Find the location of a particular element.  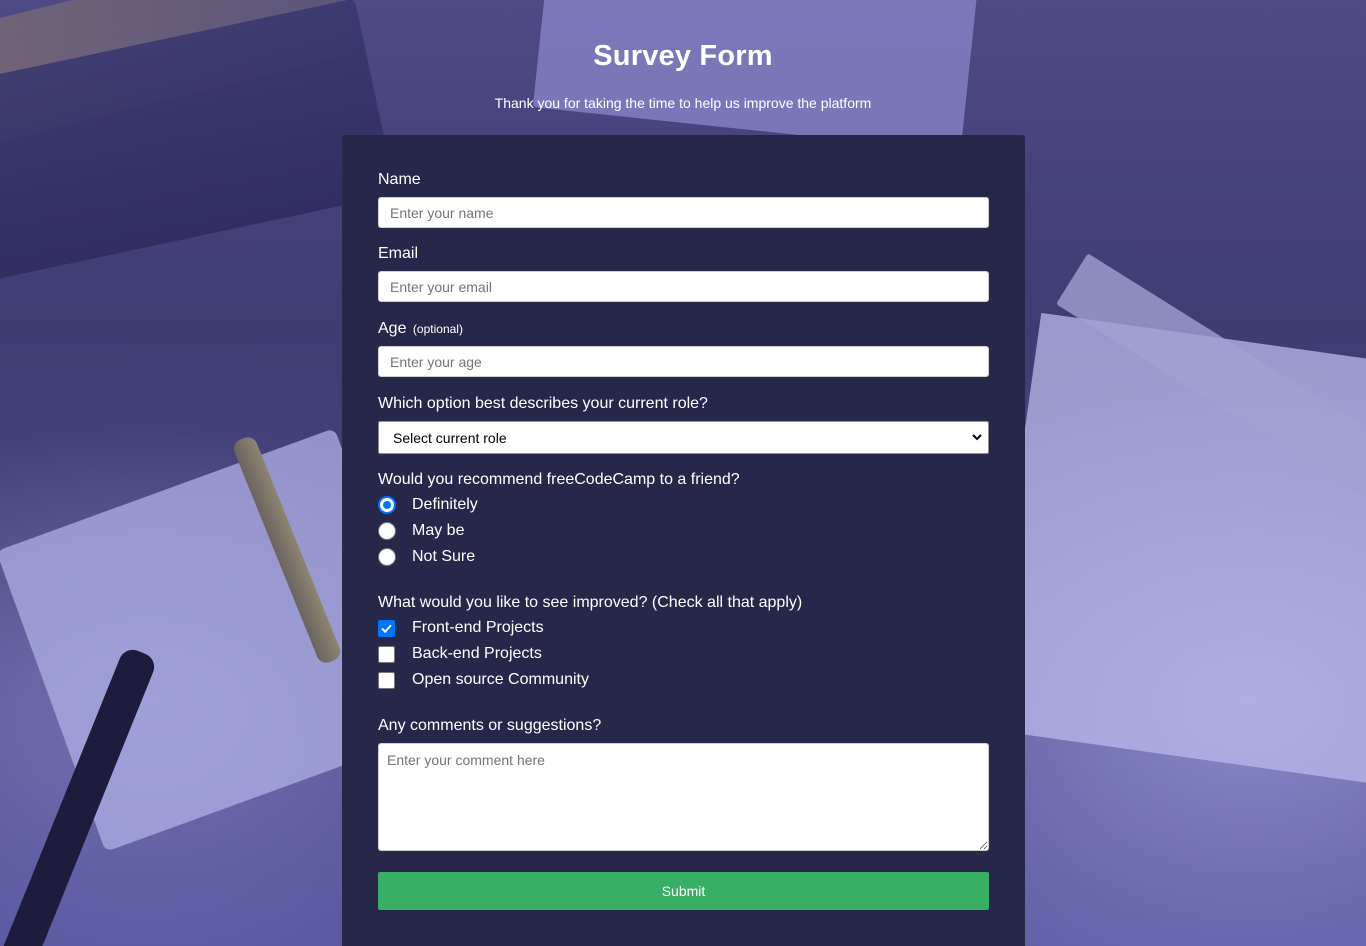

improve-option-frontend: Front-end Projects is located at coordinates (683, 628).